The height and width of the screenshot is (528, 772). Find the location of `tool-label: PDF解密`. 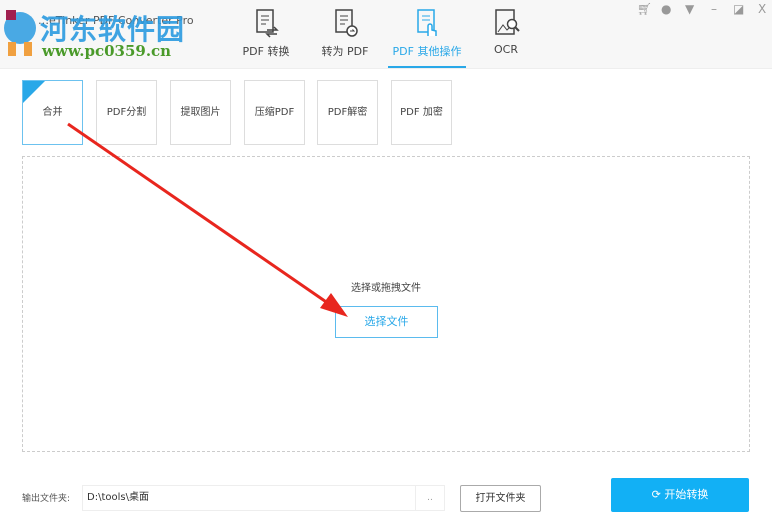

tool-label: PDF解密 is located at coordinates (347, 112).